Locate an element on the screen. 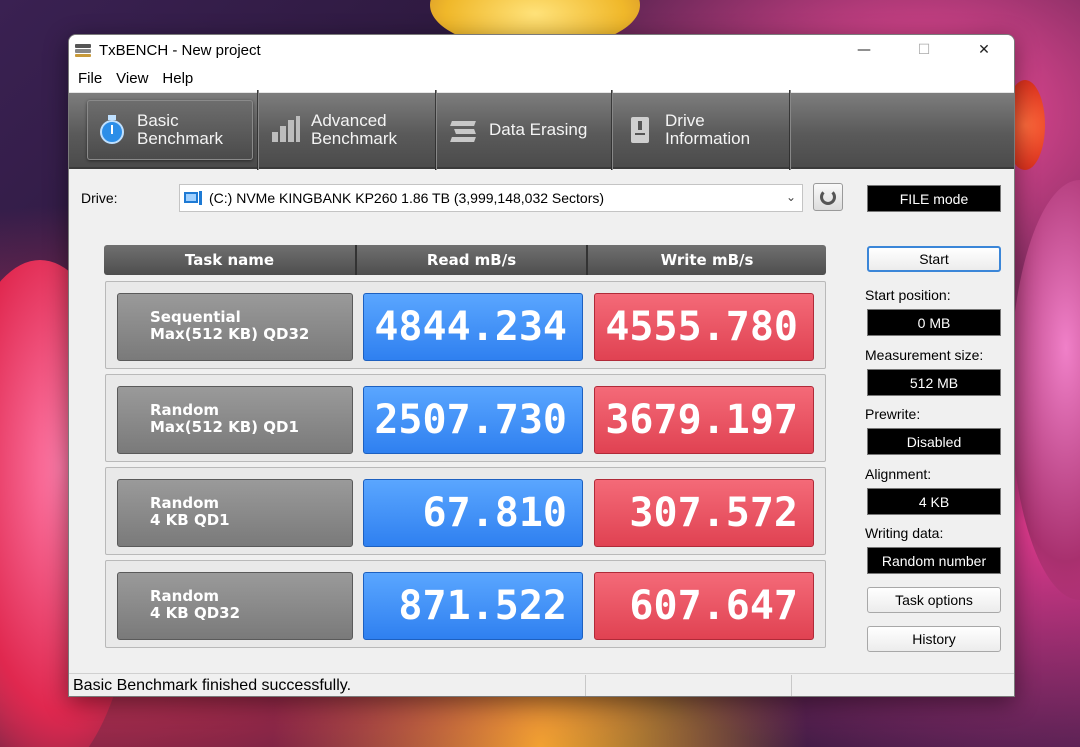 The image size is (1080, 747). tab-drive-information: Drive Information is located at coordinates (701, 130).